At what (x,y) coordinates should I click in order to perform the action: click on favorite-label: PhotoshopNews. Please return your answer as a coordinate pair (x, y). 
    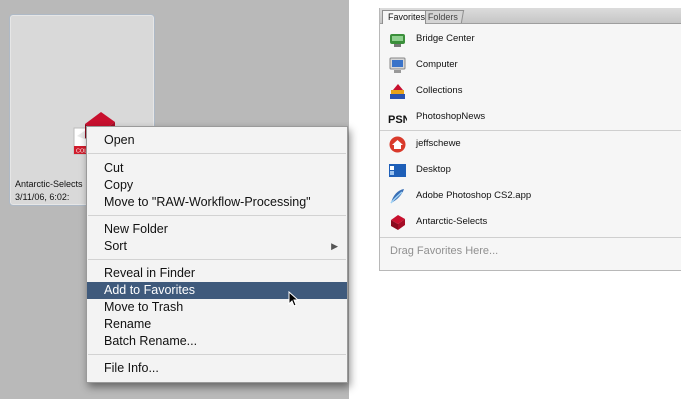
    Looking at the image, I should click on (451, 116).